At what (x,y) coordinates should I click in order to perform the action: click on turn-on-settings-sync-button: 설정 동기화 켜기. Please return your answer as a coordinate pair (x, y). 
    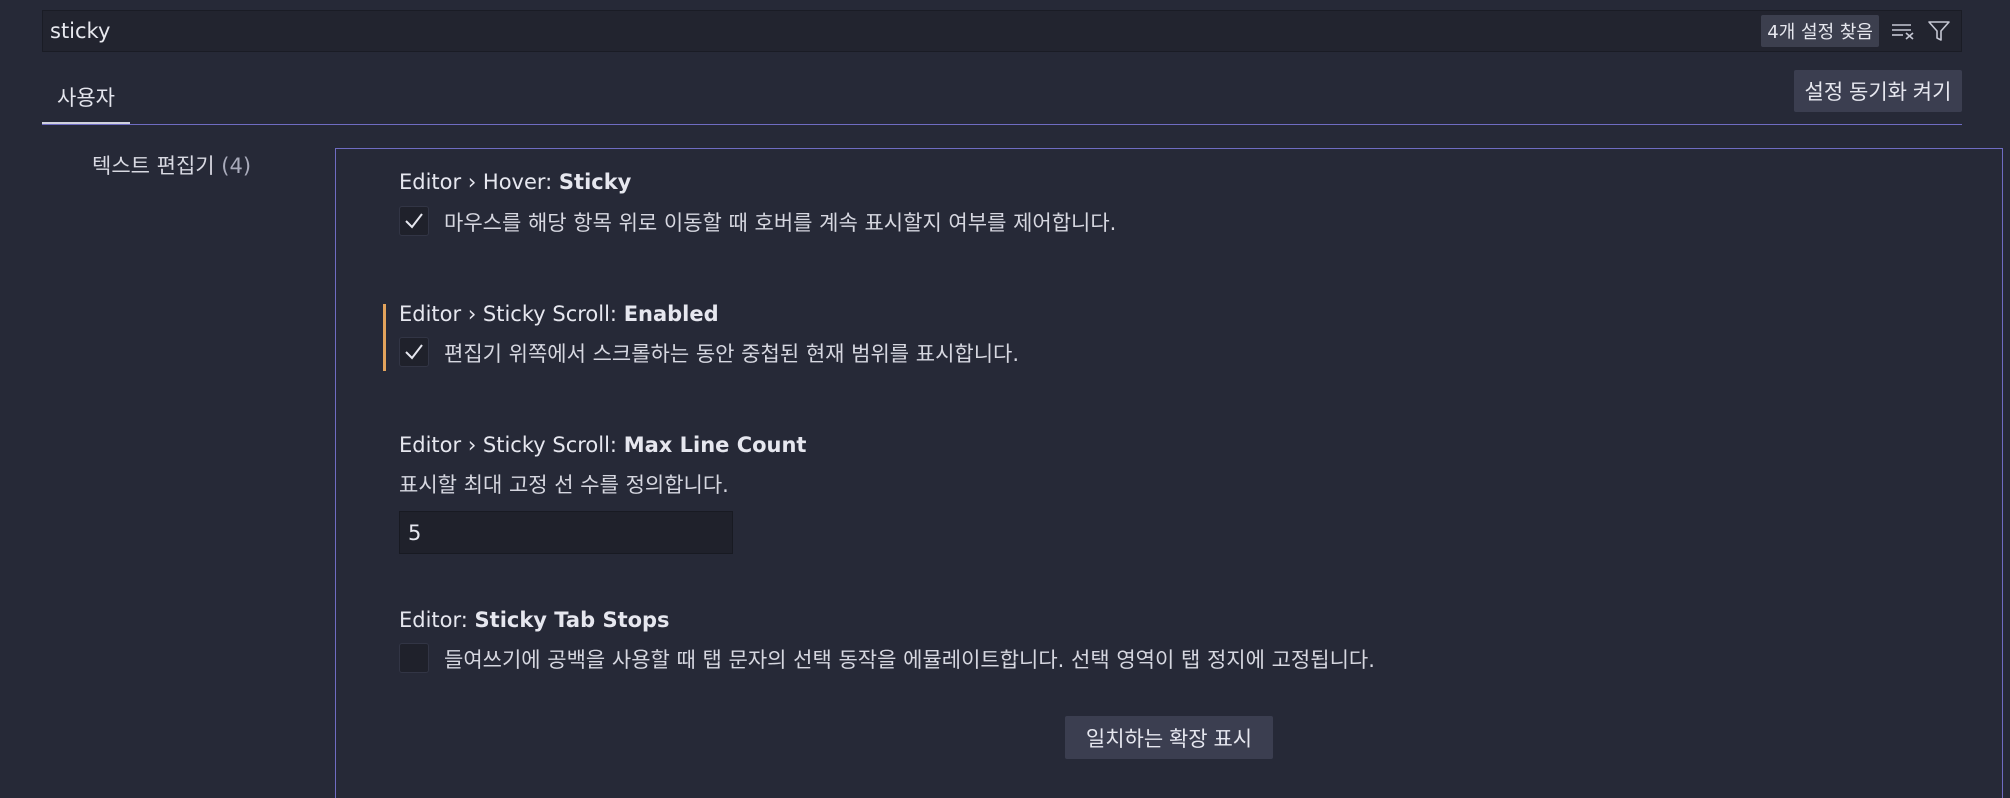
    Looking at the image, I should click on (1878, 91).